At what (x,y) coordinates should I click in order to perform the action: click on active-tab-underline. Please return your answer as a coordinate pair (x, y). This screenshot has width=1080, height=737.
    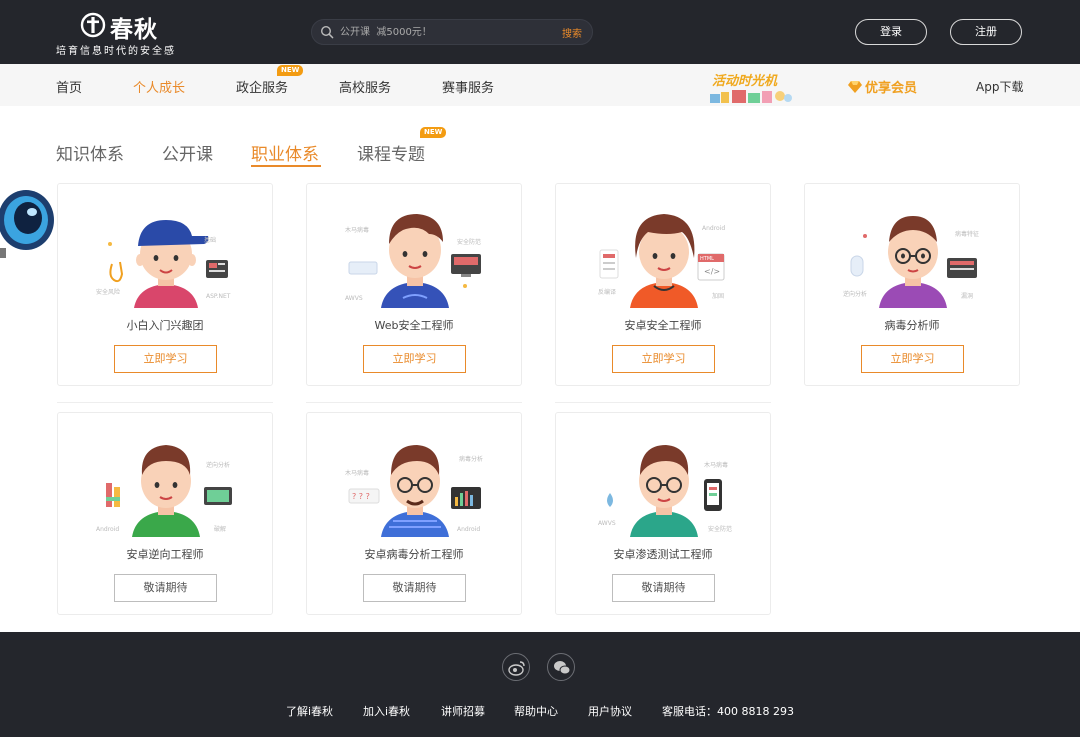
    Looking at the image, I should click on (286, 166).